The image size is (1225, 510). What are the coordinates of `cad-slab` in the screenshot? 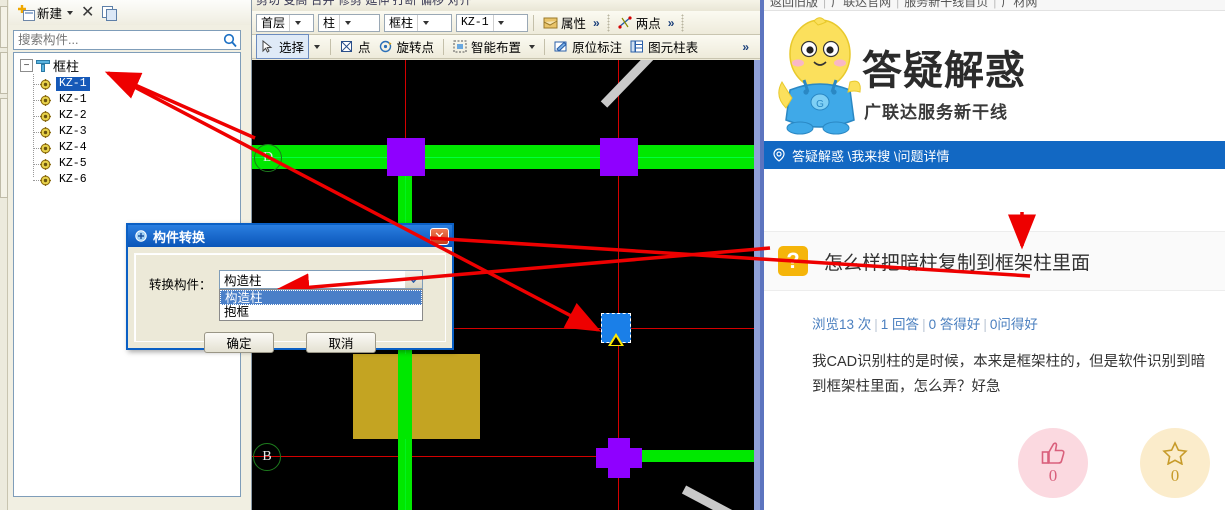 It's located at (416, 396).